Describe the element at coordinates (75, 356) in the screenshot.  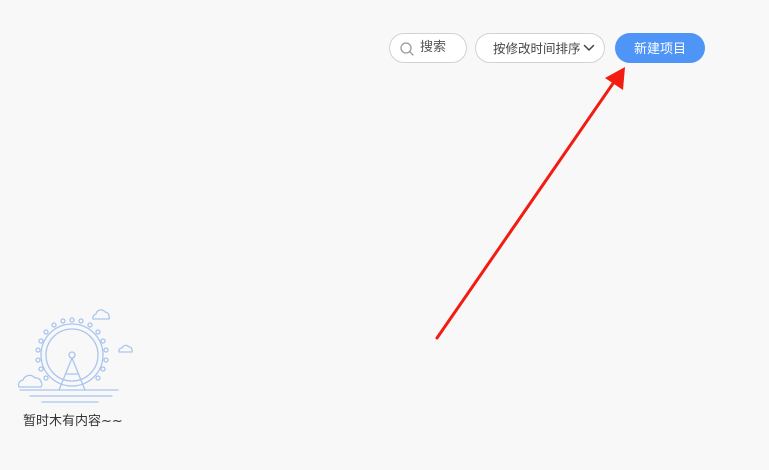
I see `ferris-wheel-illustration` at that location.